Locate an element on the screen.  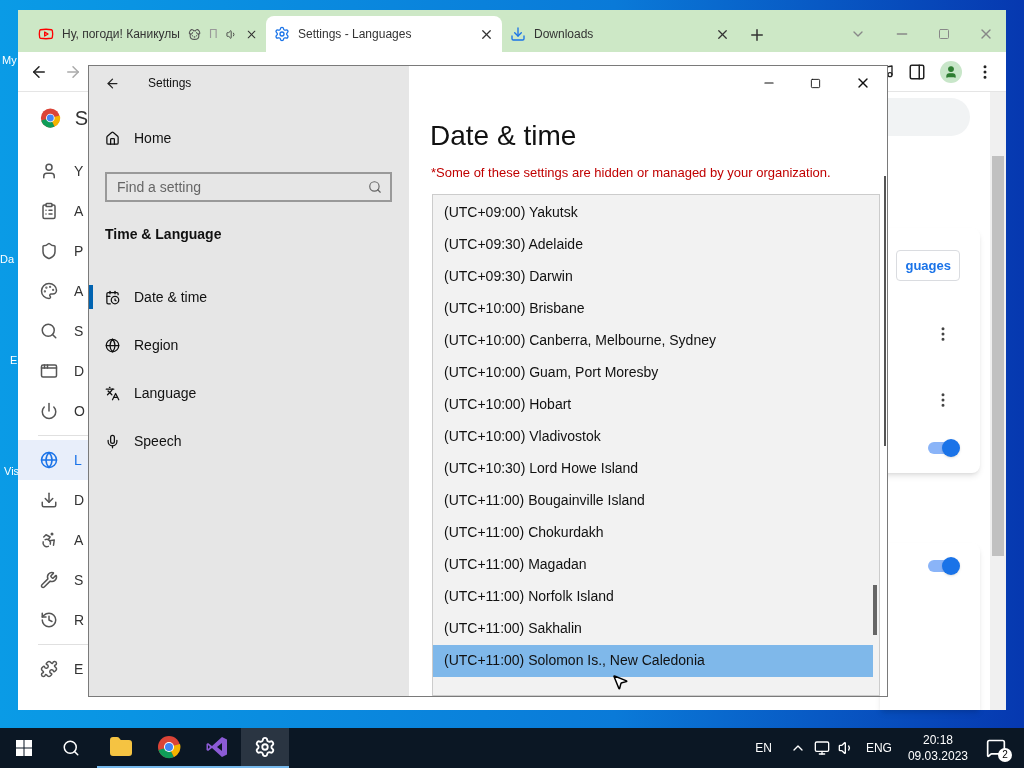
network-icon is located at coordinates (821, 748).